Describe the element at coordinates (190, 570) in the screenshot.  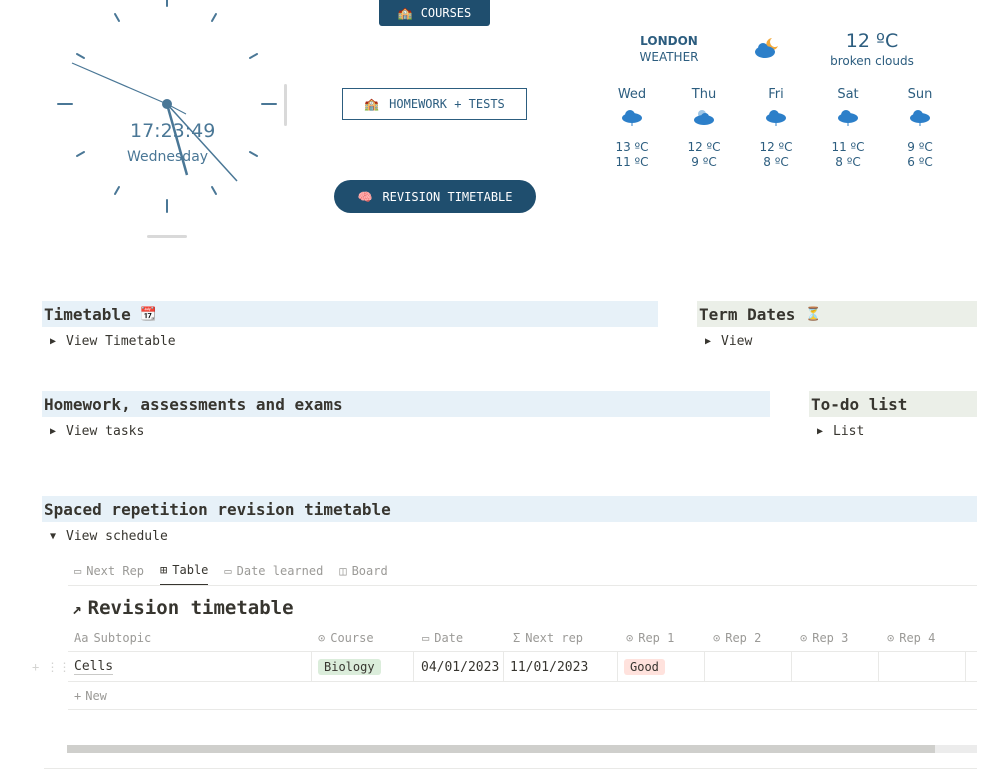
I see `tab-label: Table` at that location.